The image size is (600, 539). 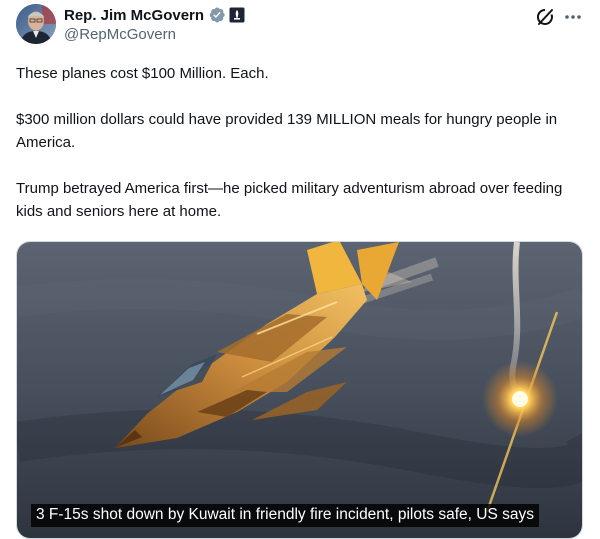 I want to click on name-row: Rep. Jim McGovern, so click(x=154, y=15).